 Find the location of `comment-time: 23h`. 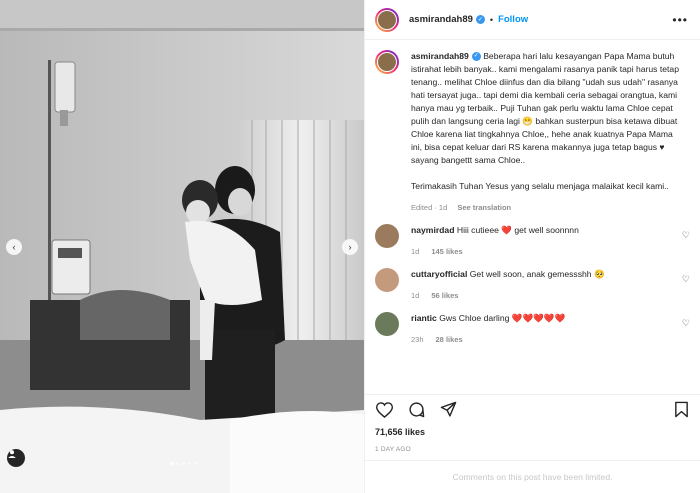

comment-time: 23h is located at coordinates (417, 339).